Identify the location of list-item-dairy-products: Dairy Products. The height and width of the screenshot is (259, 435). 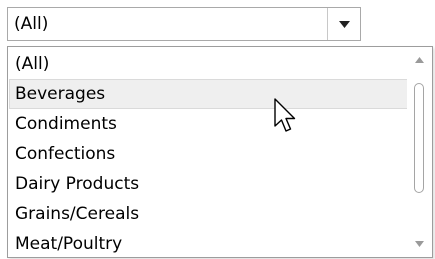
(208, 184).